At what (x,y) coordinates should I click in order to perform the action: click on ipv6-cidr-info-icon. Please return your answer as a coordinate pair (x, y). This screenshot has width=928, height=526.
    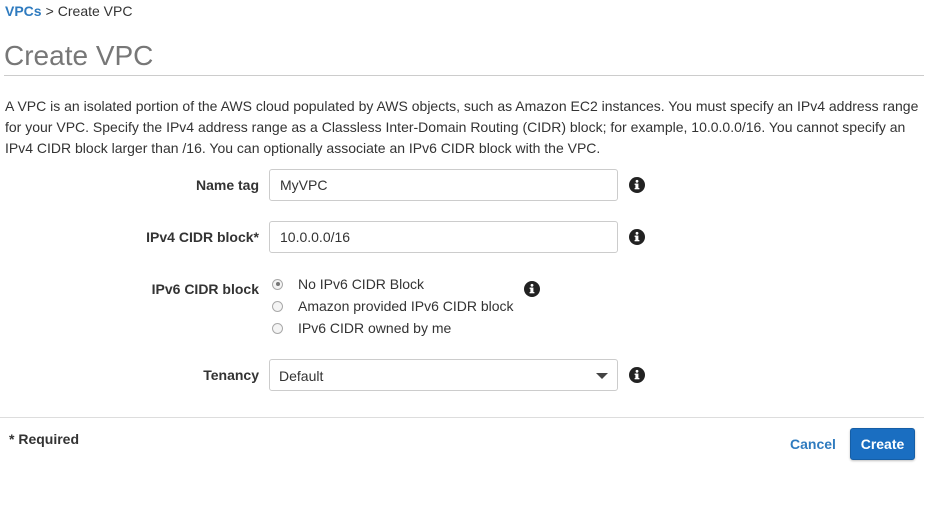
    Looking at the image, I should click on (532, 289).